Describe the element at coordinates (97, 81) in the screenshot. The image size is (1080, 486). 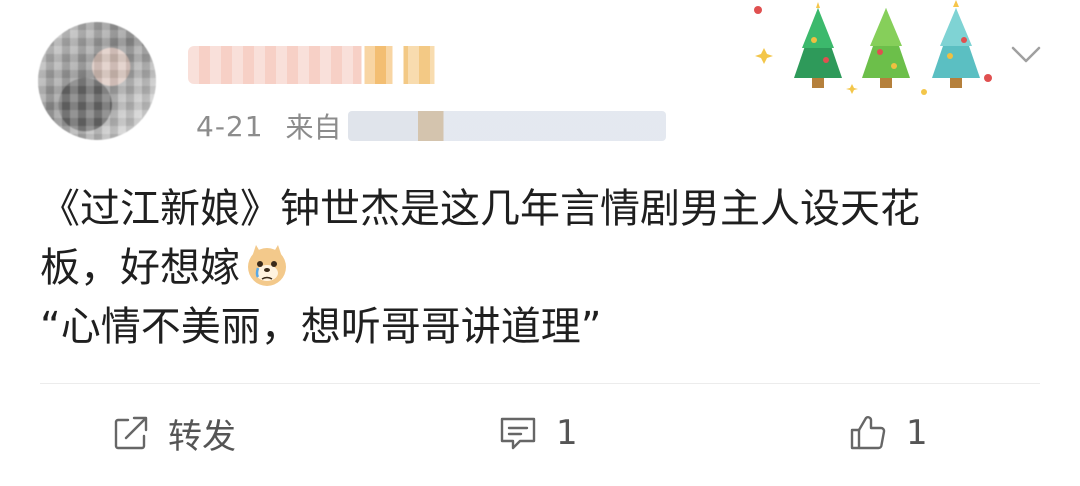
I see `avatar` at that location.